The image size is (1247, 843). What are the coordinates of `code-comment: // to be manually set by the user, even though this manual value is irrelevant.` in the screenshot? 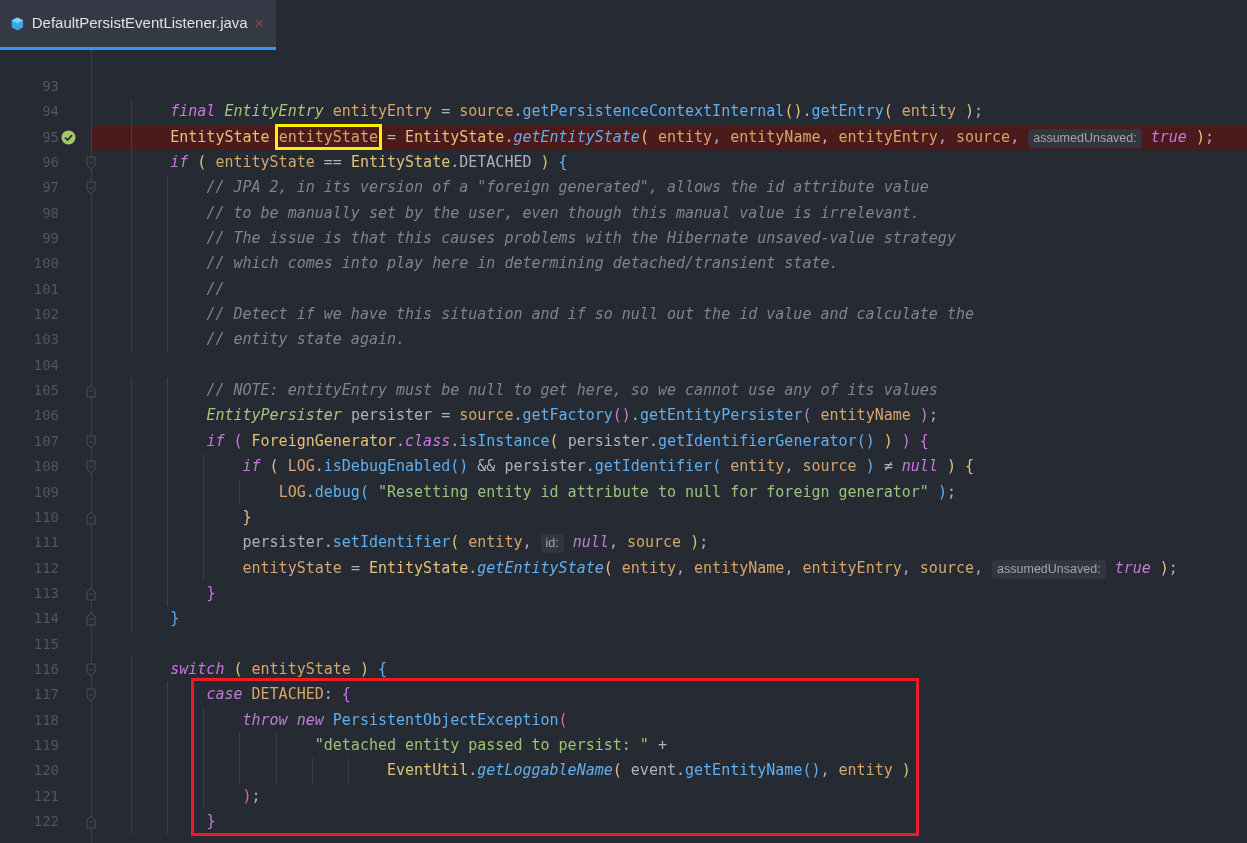 It's located at (563, 212).